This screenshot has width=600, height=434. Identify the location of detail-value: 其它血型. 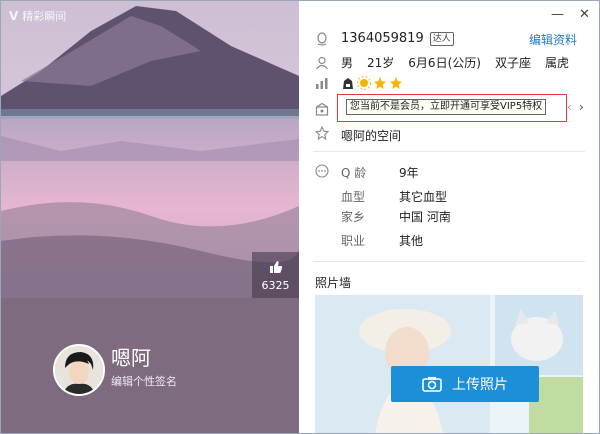
(423, 197).